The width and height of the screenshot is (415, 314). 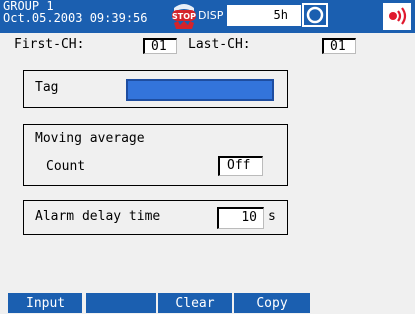 I want to click on display-rate: 5h, so click(x=264, y=15).